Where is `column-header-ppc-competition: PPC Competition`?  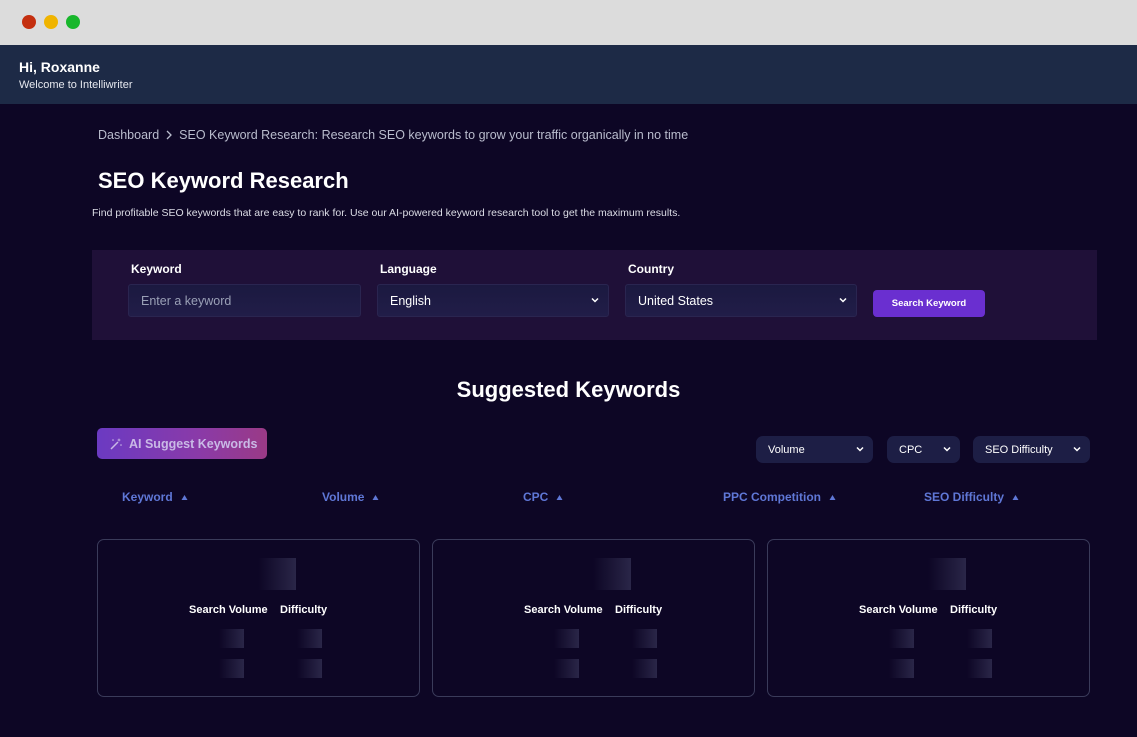
column-header-ppc-competition: PPC Competition is located at coordinates (779, 497).